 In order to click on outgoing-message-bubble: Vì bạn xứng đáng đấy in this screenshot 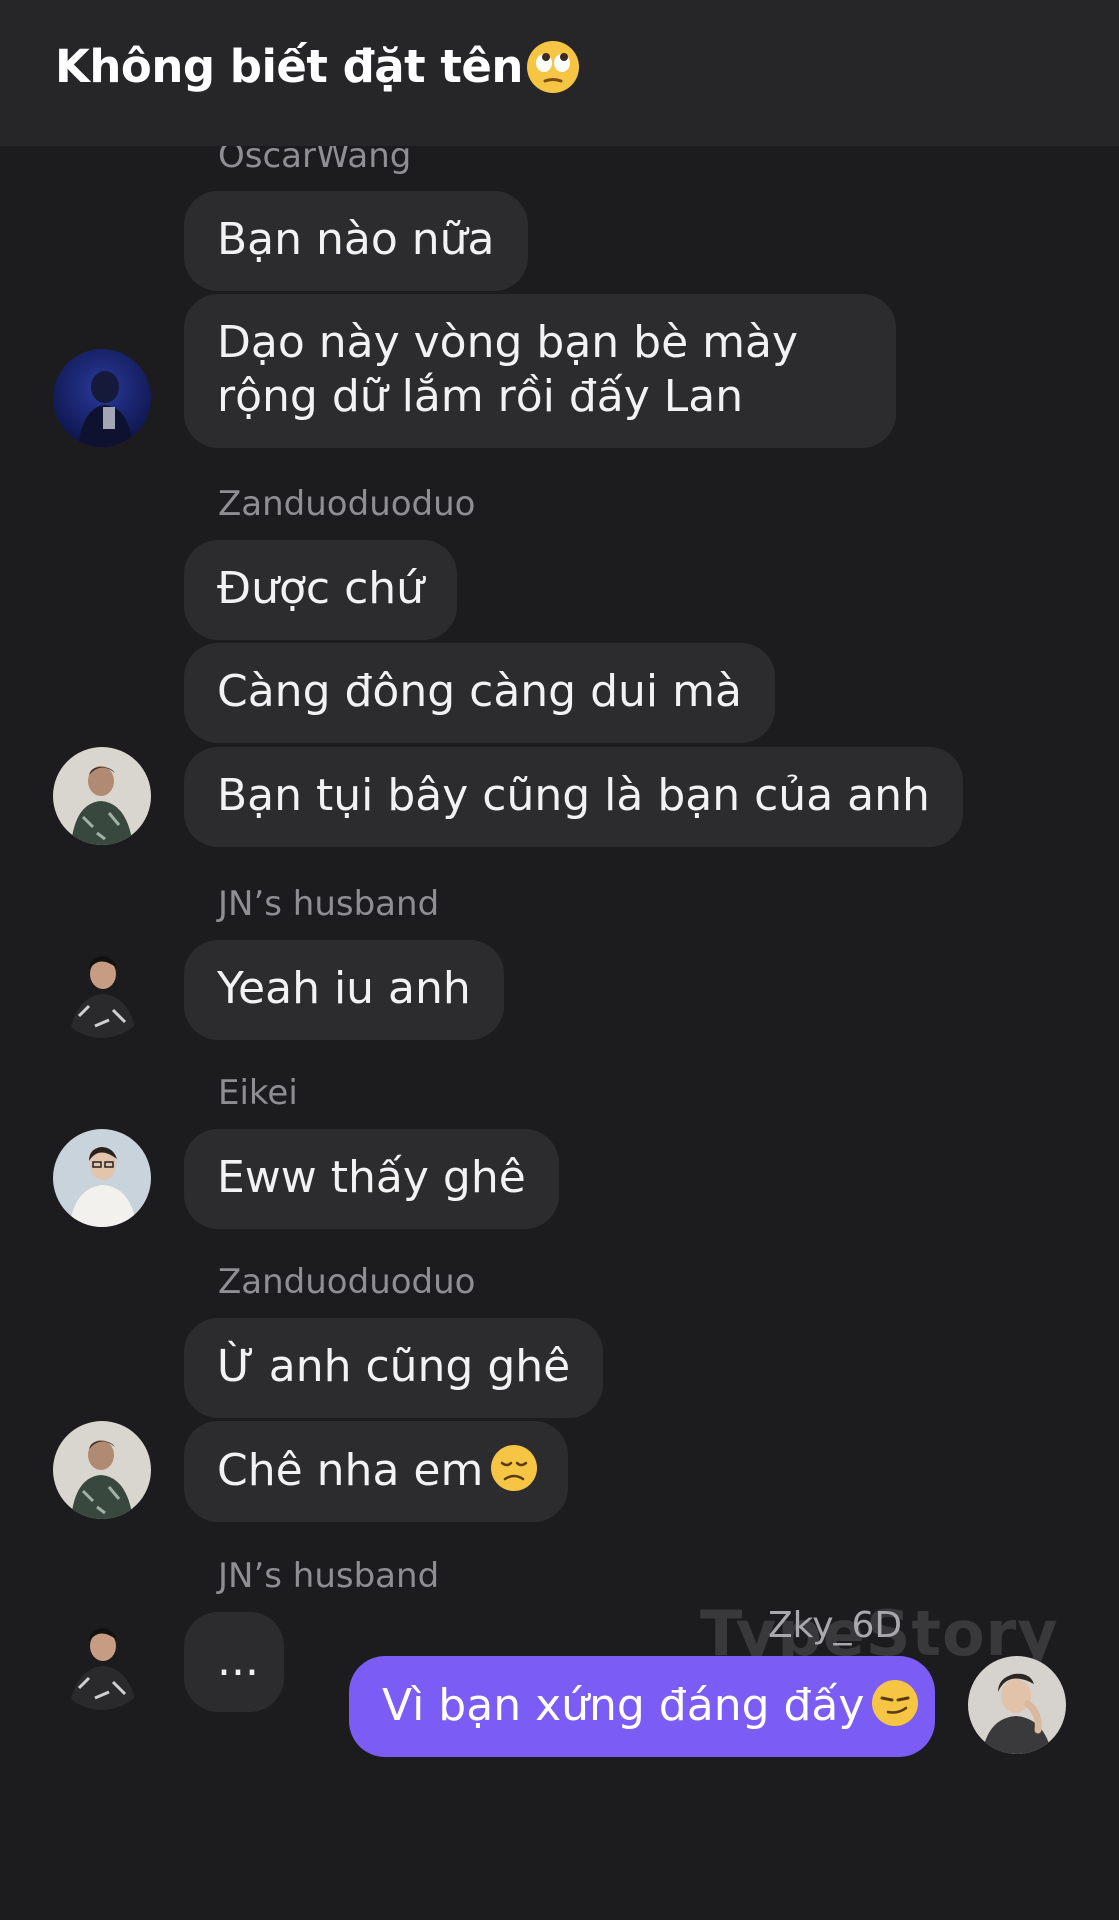, I will do `click(642, 1706)`.